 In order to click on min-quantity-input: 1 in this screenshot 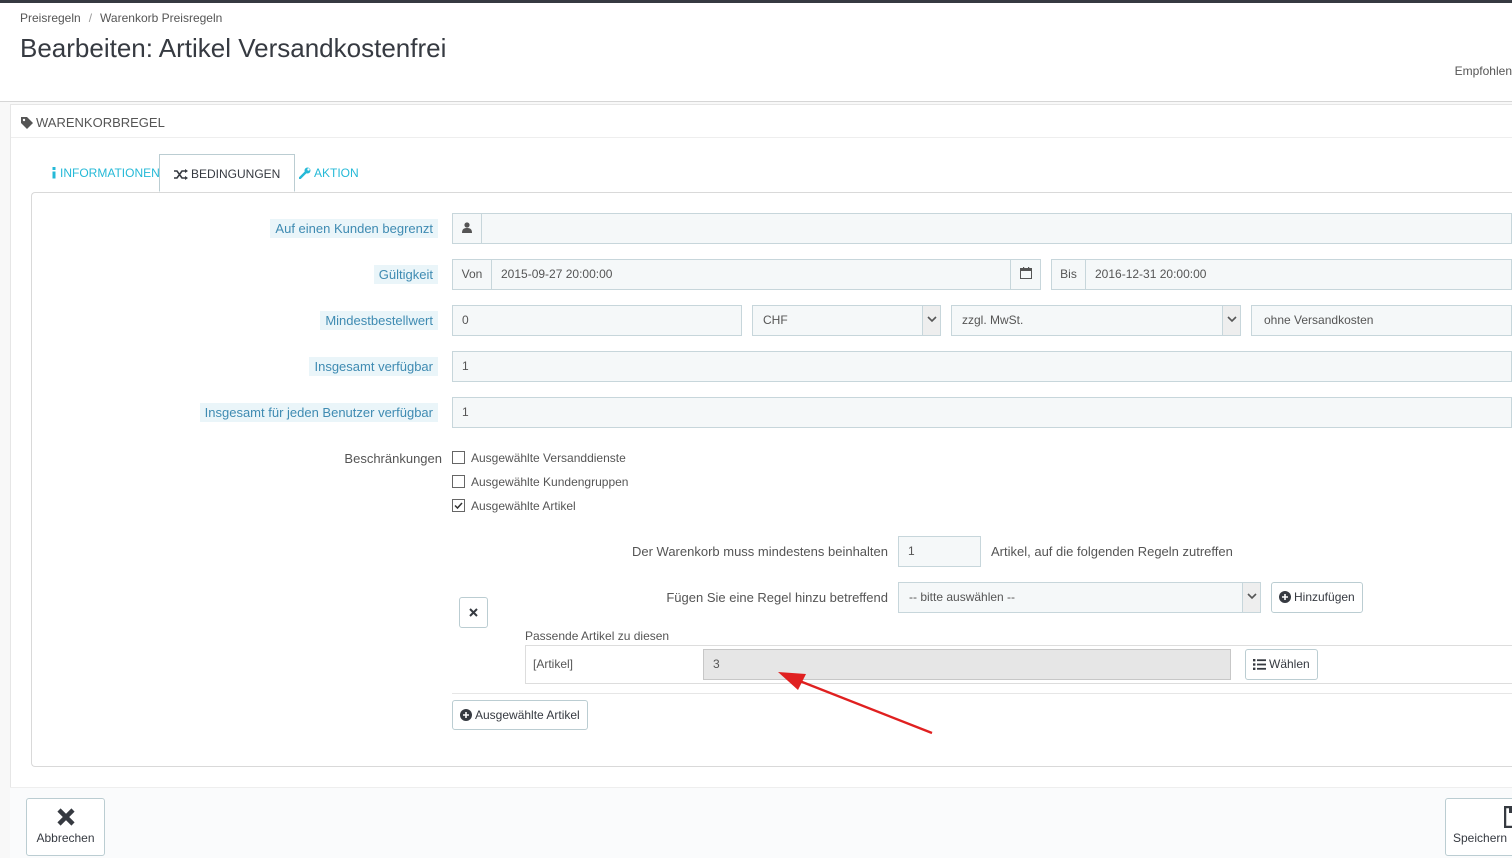, I will do `click(939, 551)`.